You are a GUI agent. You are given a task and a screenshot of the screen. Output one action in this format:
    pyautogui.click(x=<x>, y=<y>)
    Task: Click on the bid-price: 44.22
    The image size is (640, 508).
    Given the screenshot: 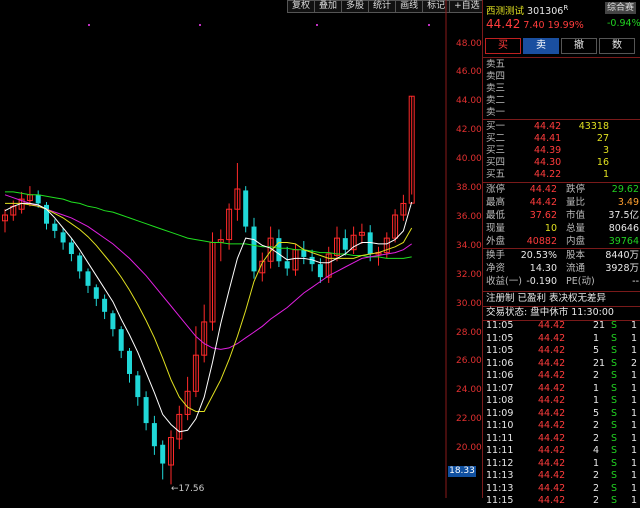 What is the action you would take?
    pyautogui.click(x=548, y=174)
    